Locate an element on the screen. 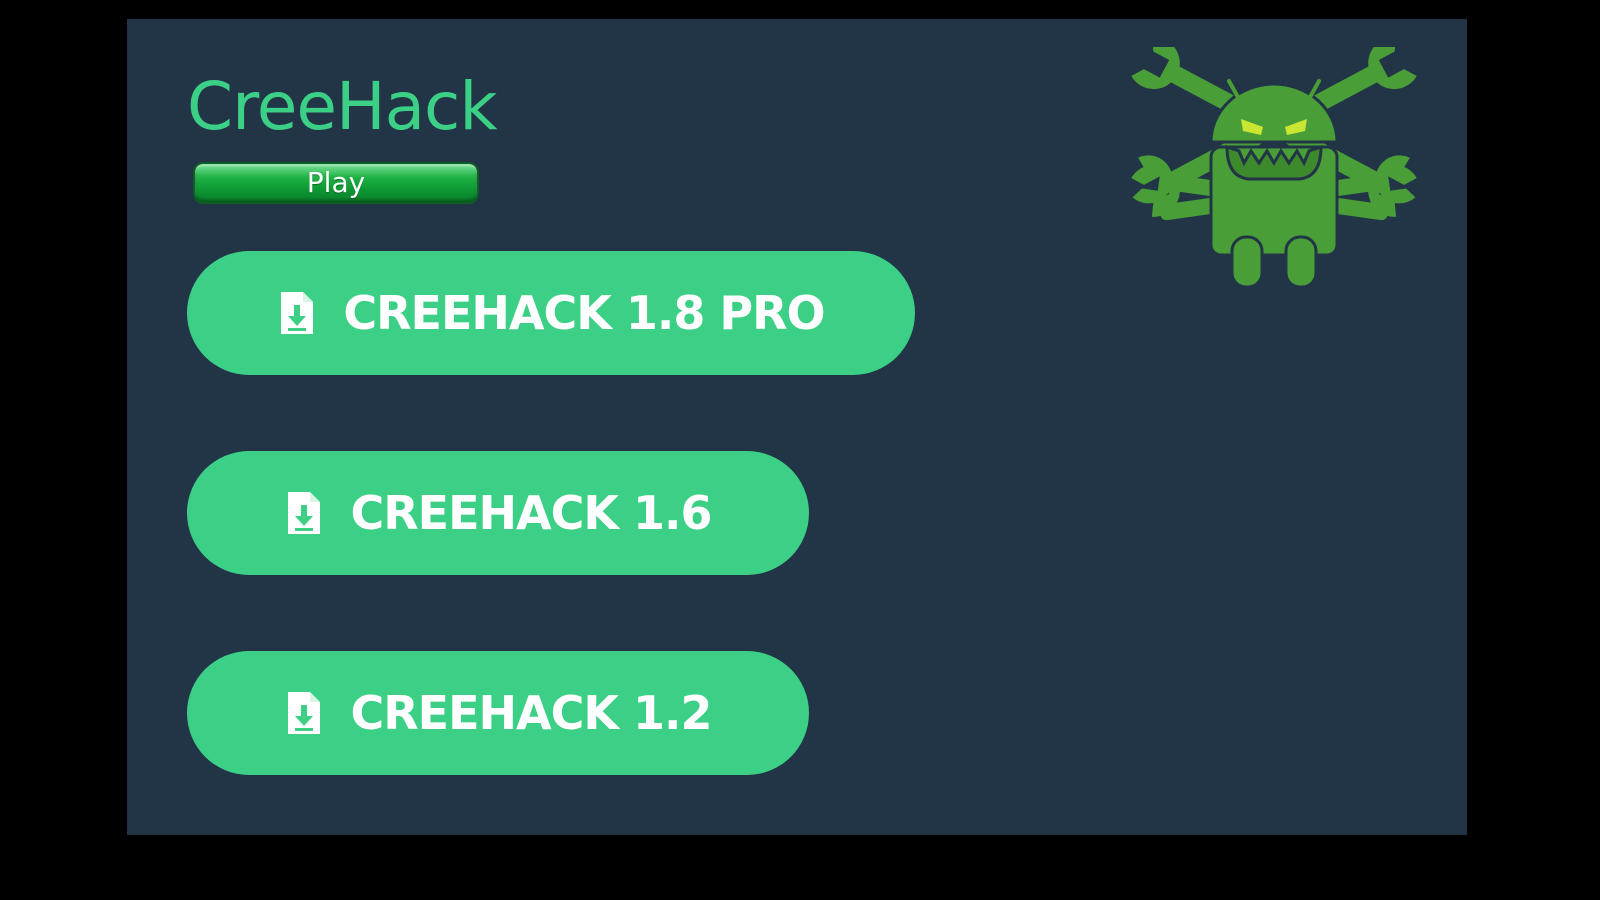 This screenshot has height=900, width=1600. google-play-badge: Play is located at coordinates (336, 183).